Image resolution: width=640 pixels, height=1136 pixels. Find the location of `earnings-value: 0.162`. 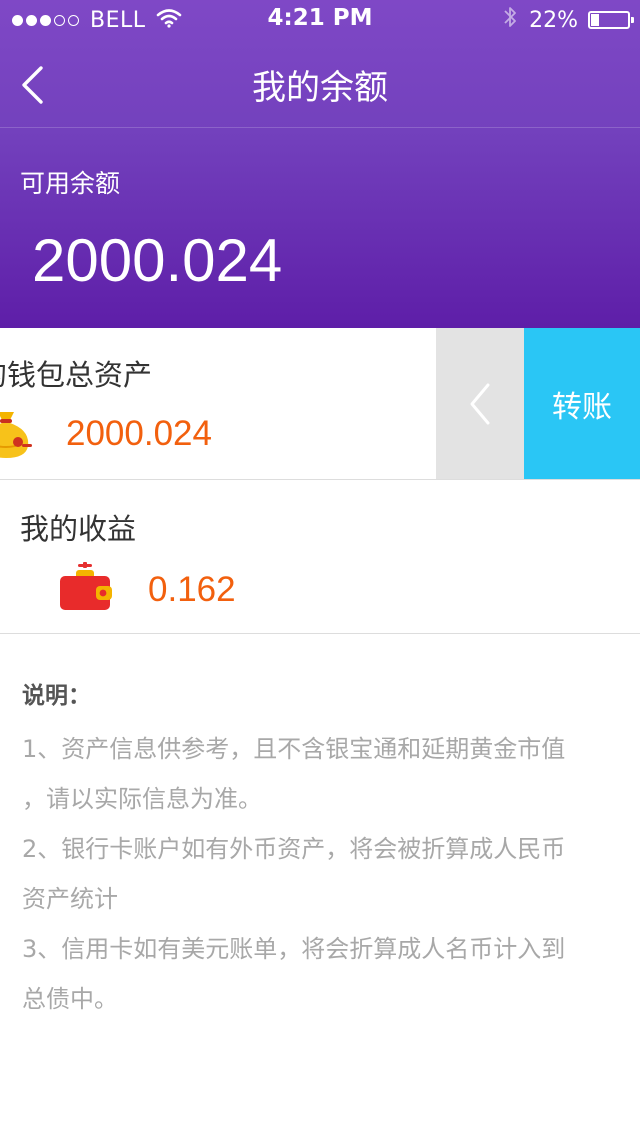

earnings-value: 0.162 is located at coordinates (192, 589).